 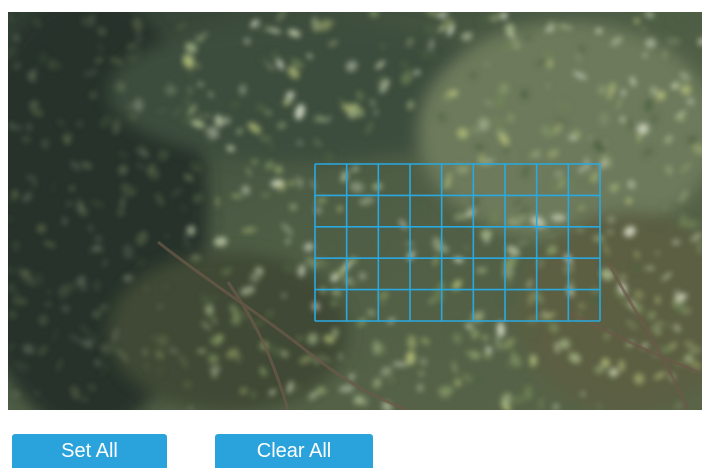 What do you see at coordinates (89, 451) in the screenshot?
I see `set-all-button: Set All` at bounding box center [89, 451].